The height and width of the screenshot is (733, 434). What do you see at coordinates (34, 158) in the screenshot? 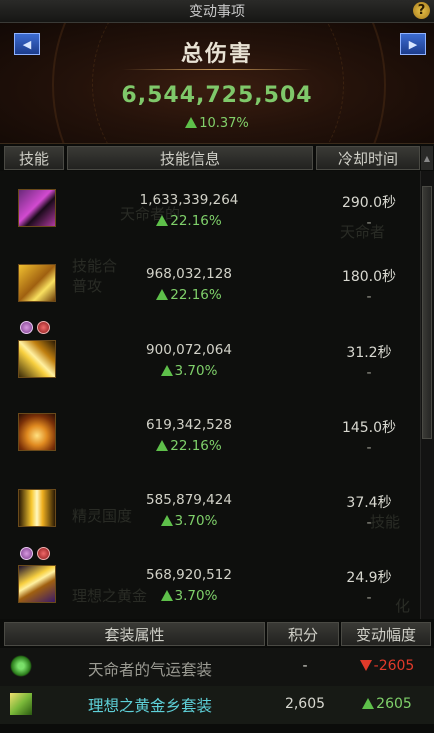
I see `column-header-skill: 技能` at bounding box center [34, 158].